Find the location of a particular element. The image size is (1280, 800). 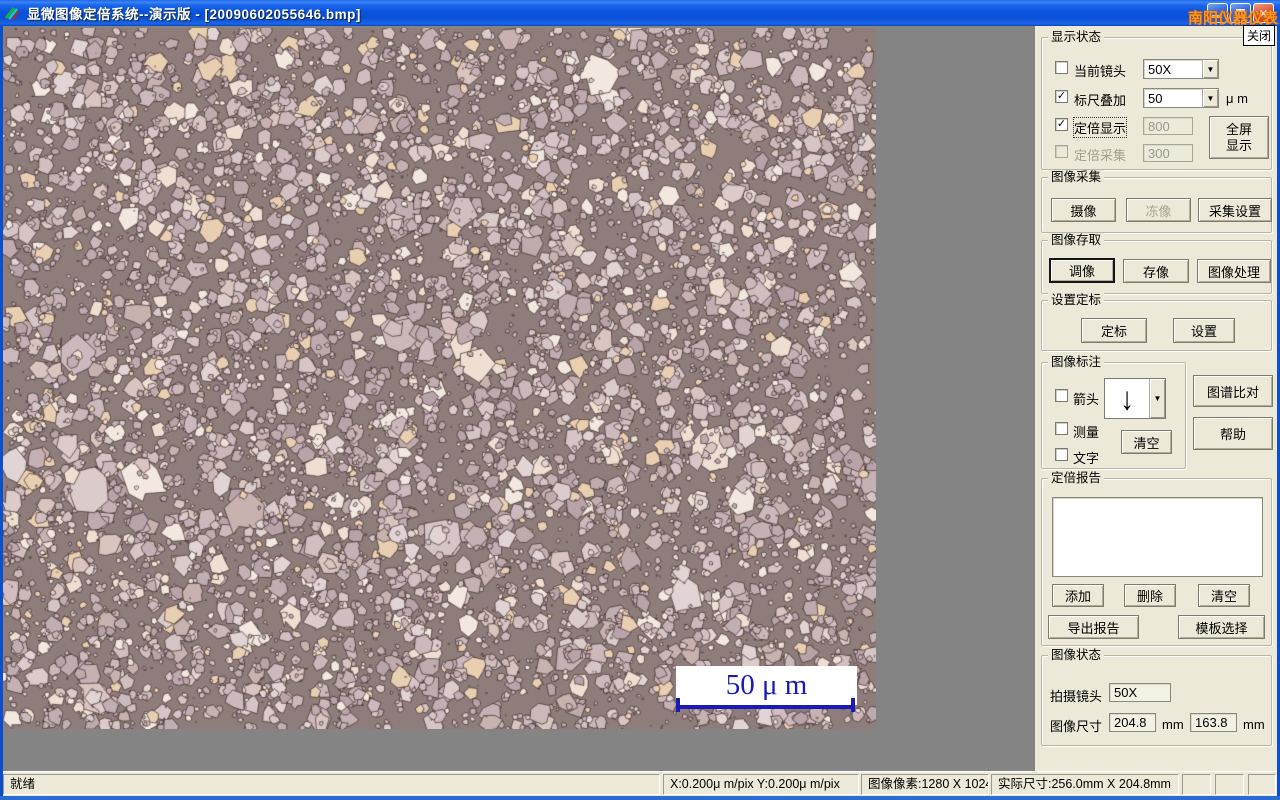

template-select-button: 模板选择 is located at coordinates (1221, 627).